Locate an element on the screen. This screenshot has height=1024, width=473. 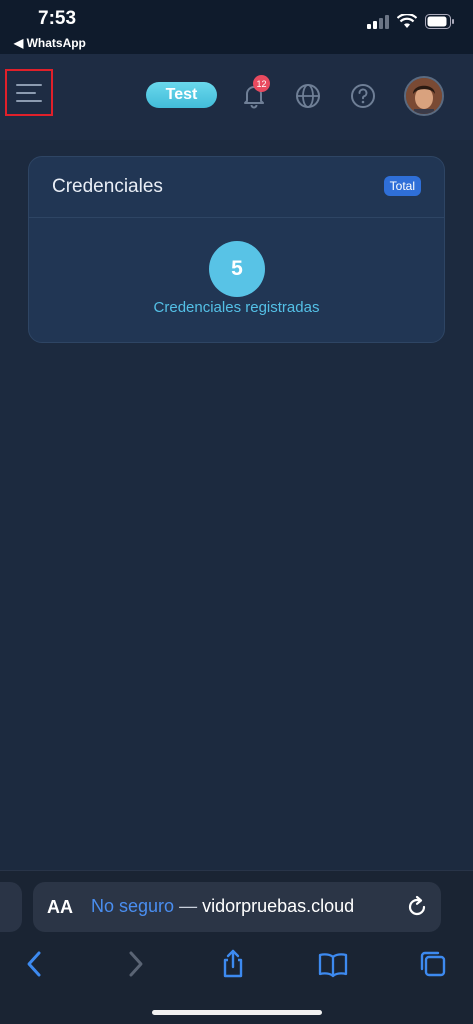
menu-toggle-button is located at coordinates (29, 92).